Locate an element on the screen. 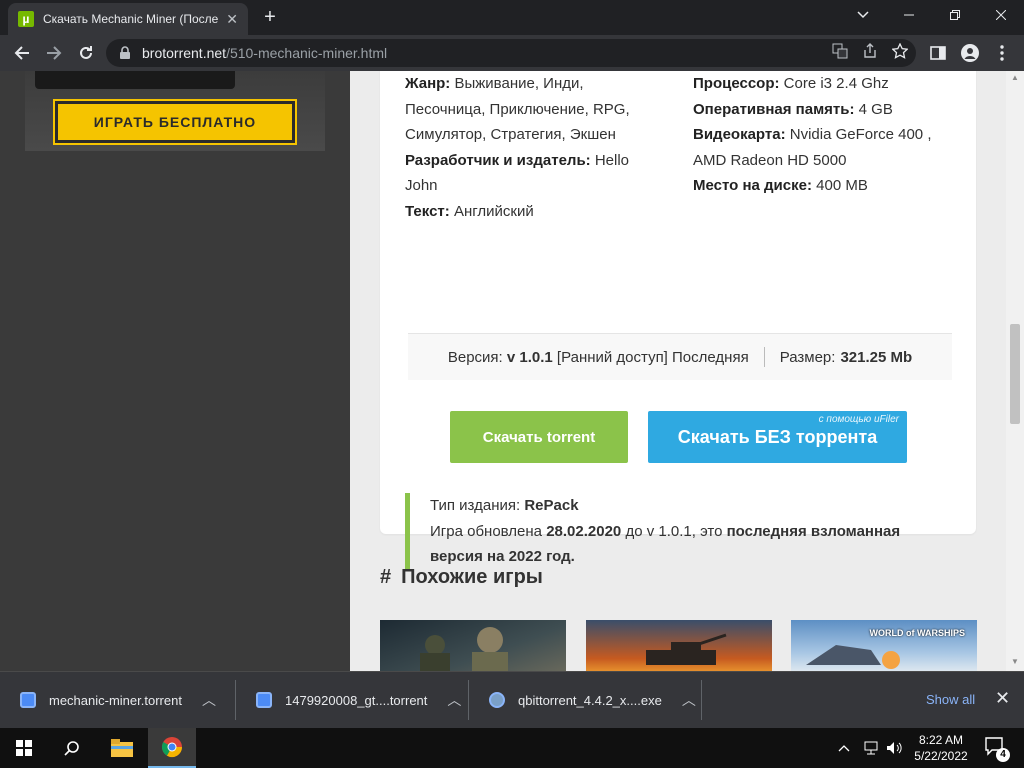  tab-search-icon is located at coordinates (863, 15).